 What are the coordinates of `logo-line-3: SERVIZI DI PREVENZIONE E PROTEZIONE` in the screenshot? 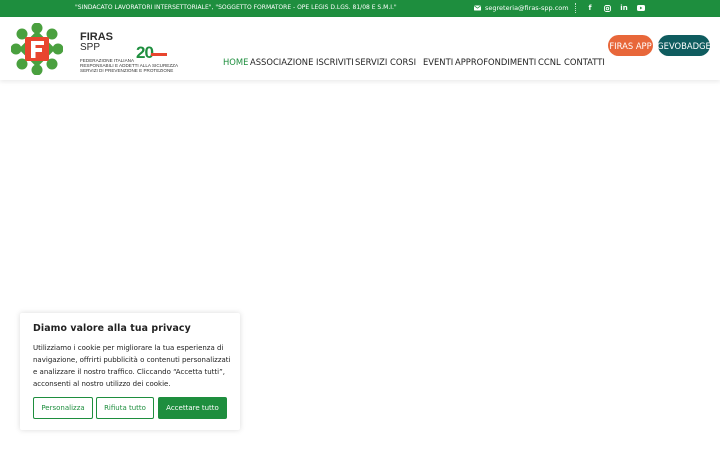 It's located at (127, 70).